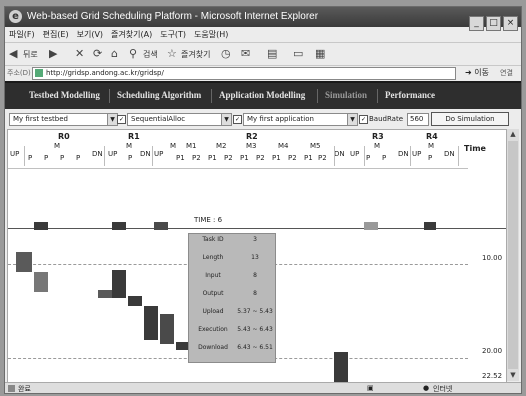  Describe the element at coordinates (133, 54) in the screenshot. I see `search-icon: ⚲` at that location.